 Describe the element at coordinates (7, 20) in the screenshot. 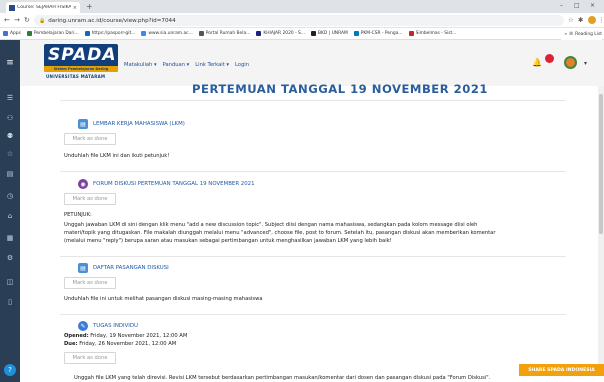

I see `back-icon: ←` at that location.